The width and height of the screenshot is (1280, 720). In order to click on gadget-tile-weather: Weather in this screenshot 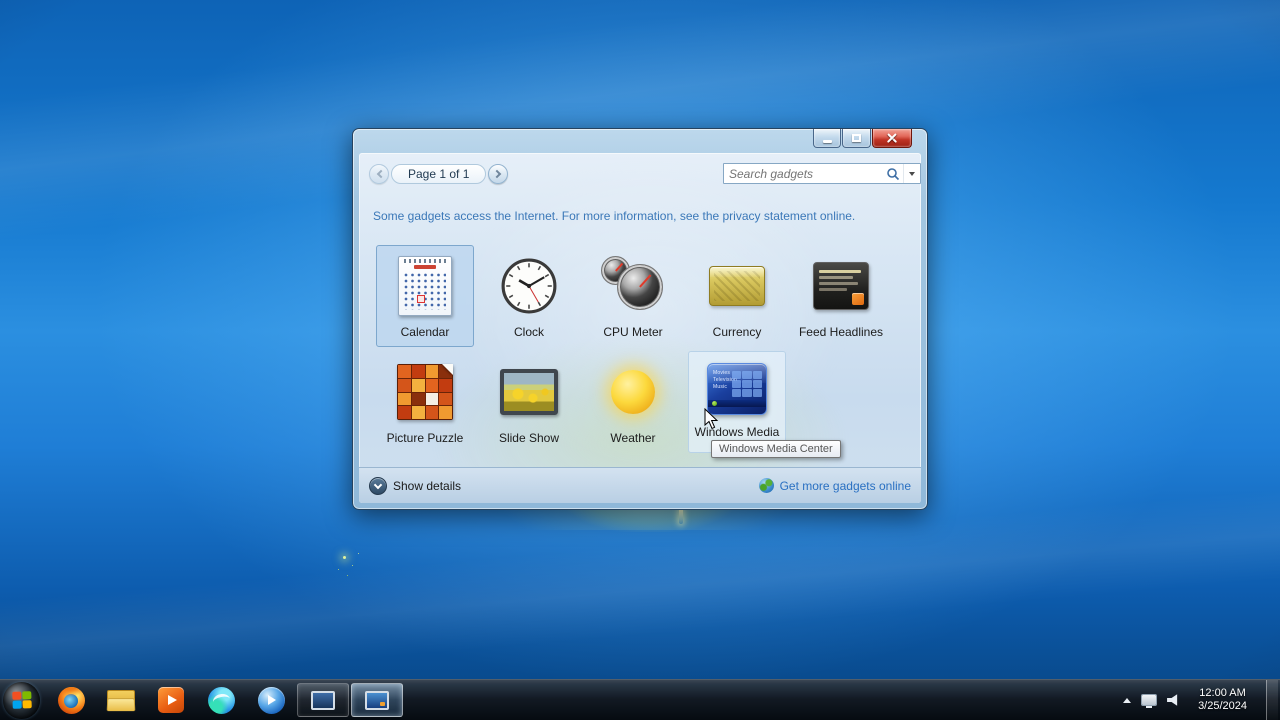, I will do `click(633, 402)`.